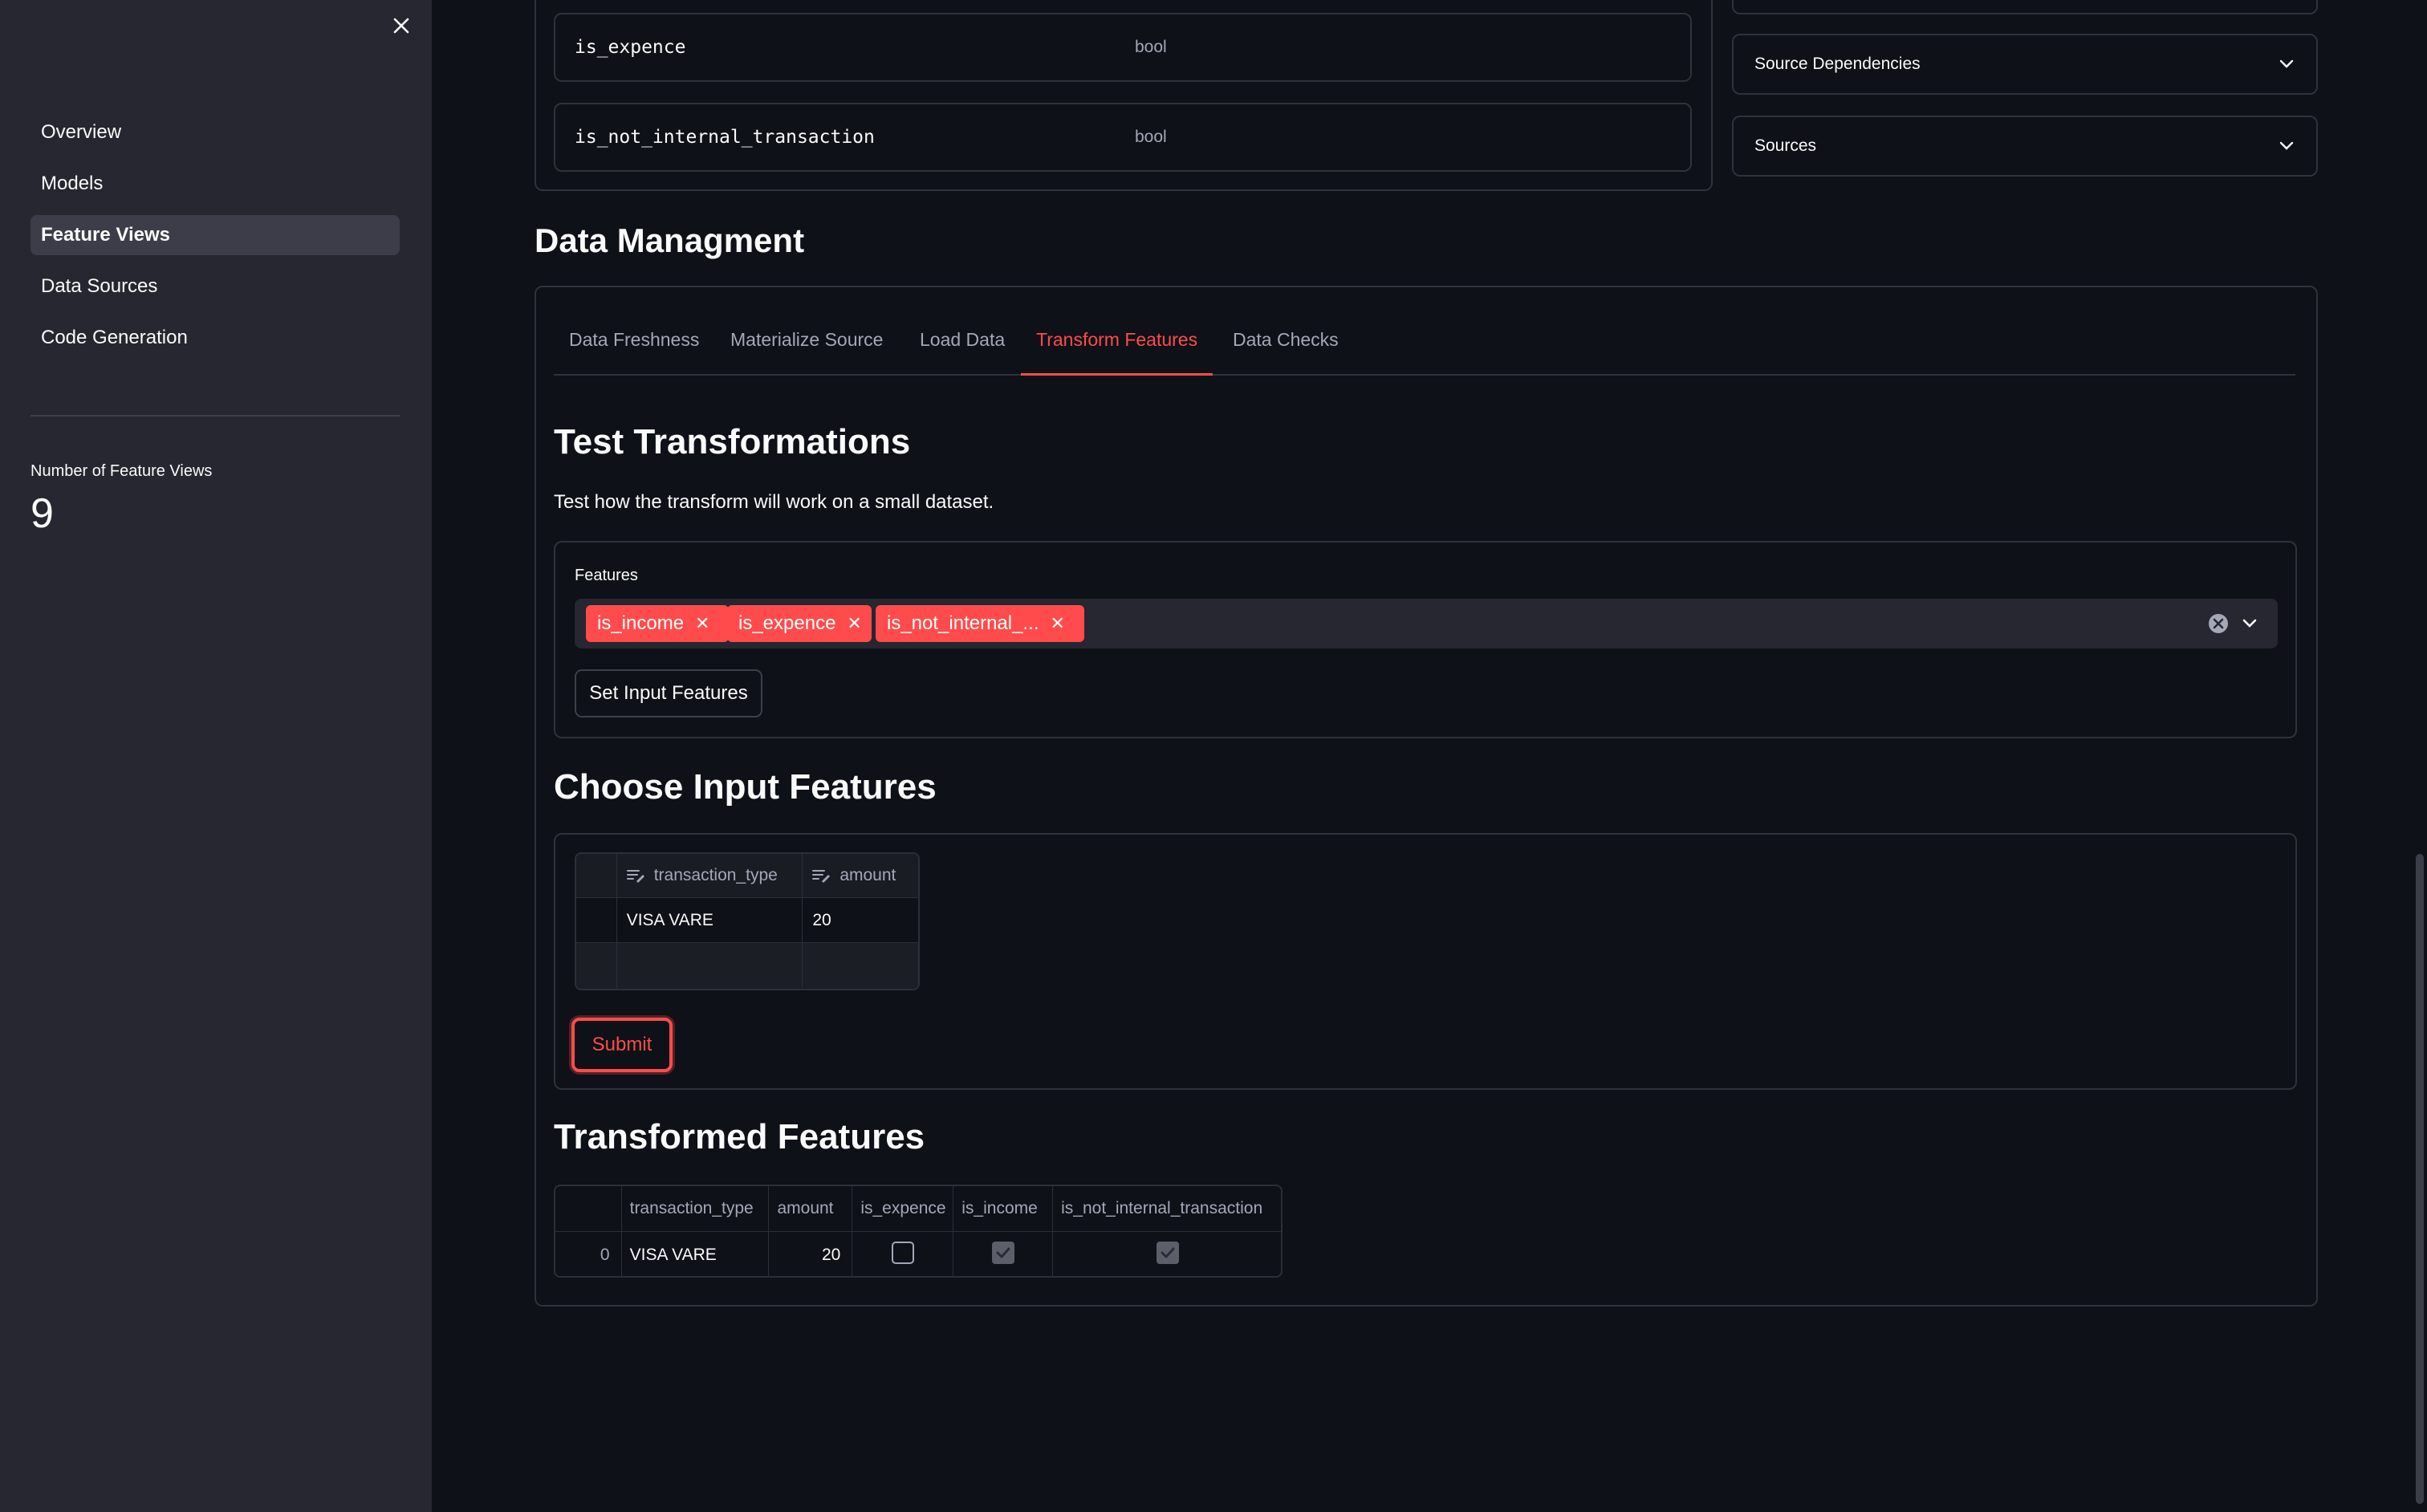 Image resolution: width=2427 pixels, height=1512 pixels. What do you see at coordinates (1003, 1209) in the screenshot?
I see `column-header: is_income` at bounding box center [1003, 1209].